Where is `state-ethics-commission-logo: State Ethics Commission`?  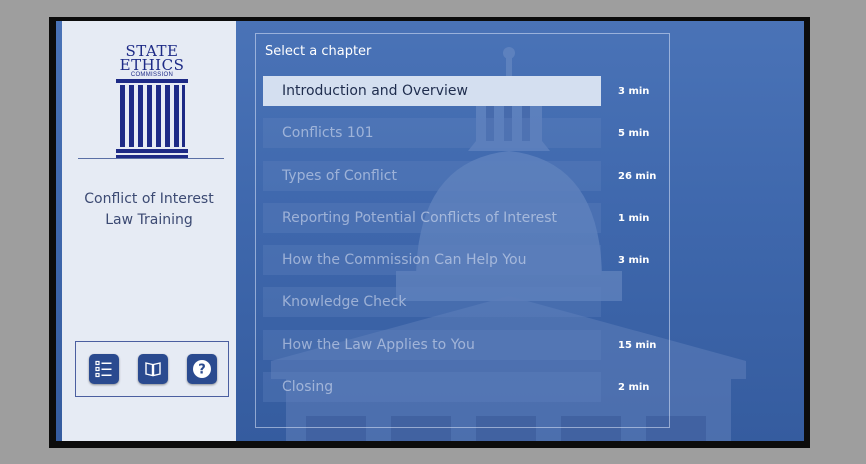 state-ethics-commission-logo: State Ethics Commission is located at coordinates (152, 103).